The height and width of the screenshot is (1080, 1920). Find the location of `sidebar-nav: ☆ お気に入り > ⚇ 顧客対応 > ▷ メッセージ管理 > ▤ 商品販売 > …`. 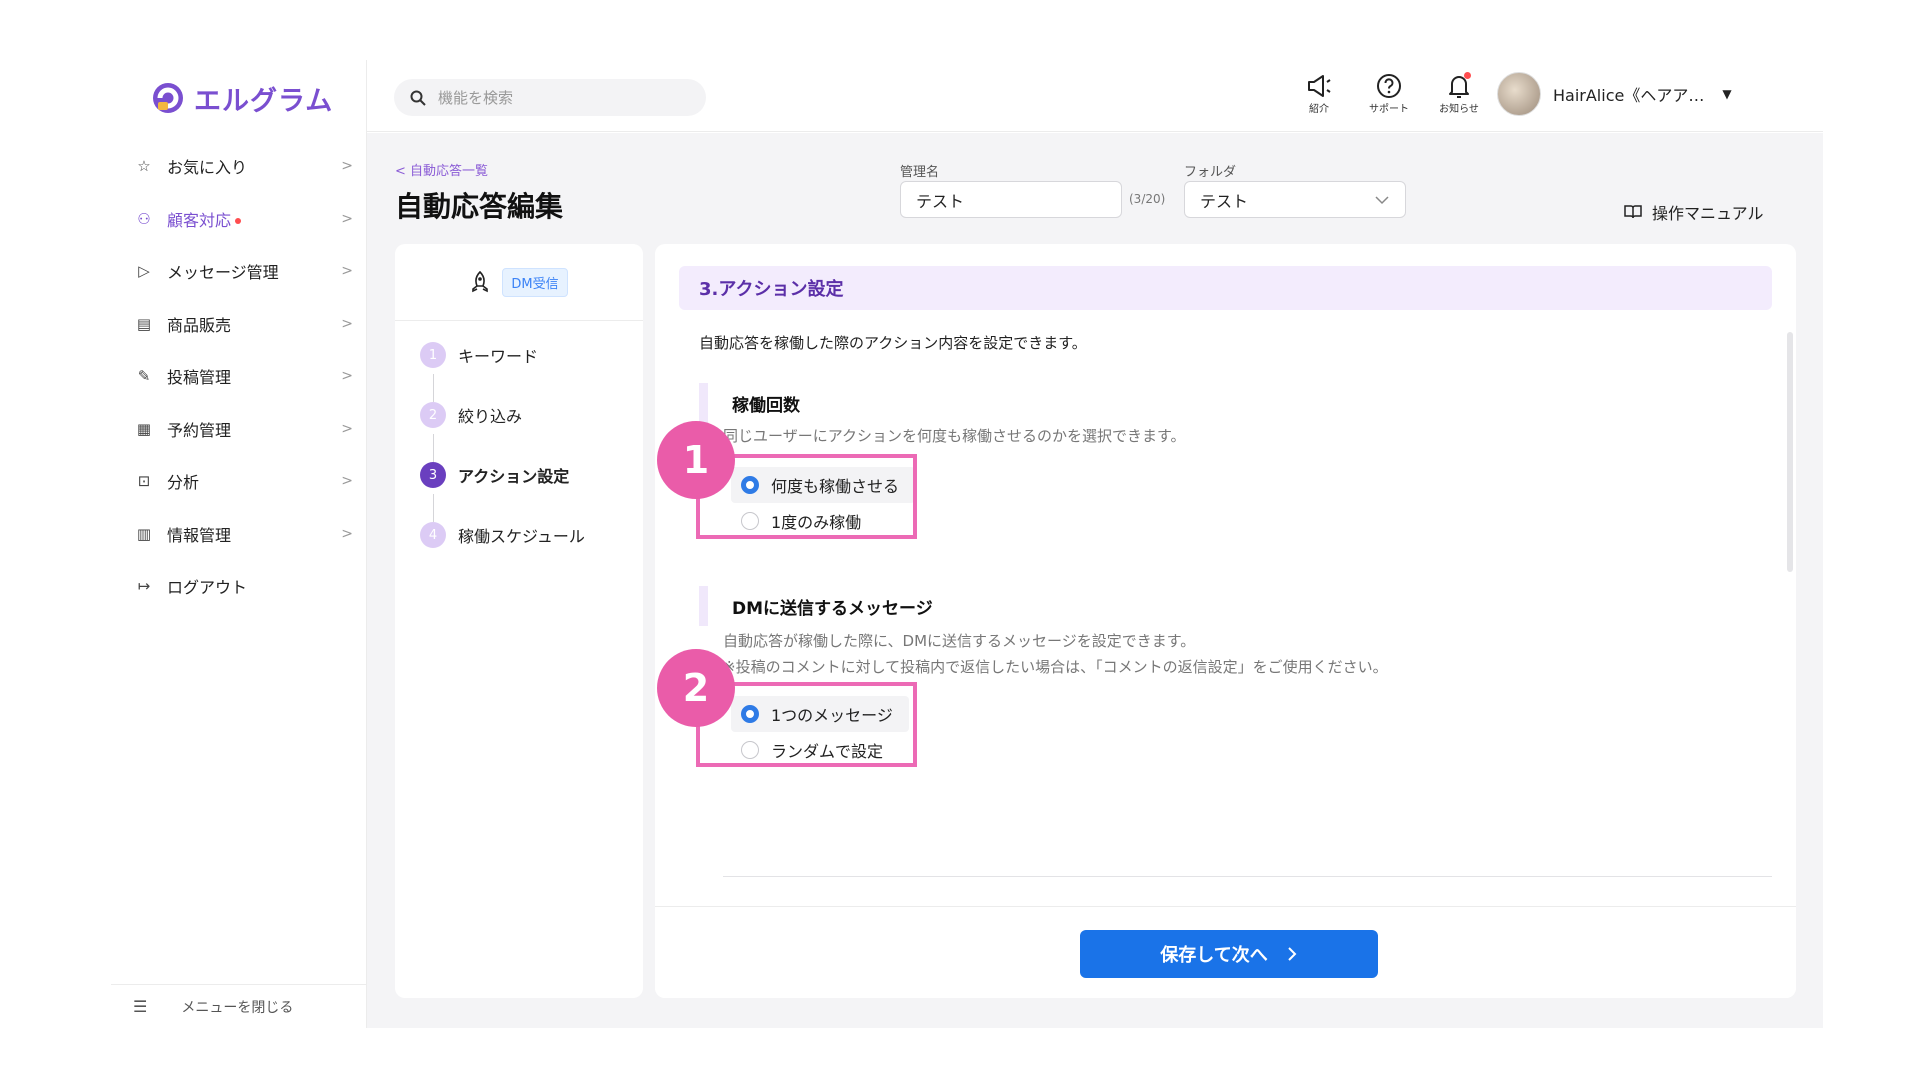

sidebar-nav: ☆ お気に入り > ⚇ 顧客対応 > ▷ メッセージ管理 > ▤ 商品販売 > … is located at coordinates (239, 376).